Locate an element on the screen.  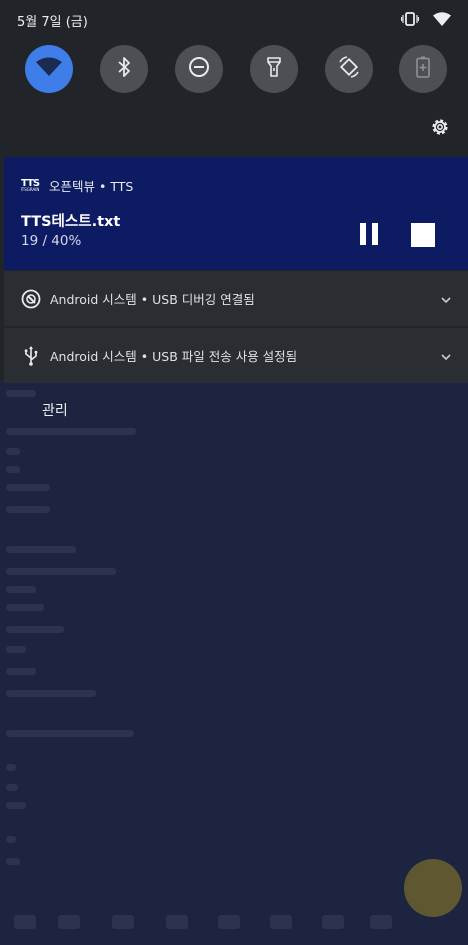
auto-rotate-tile is located at coordinates (349, 69).